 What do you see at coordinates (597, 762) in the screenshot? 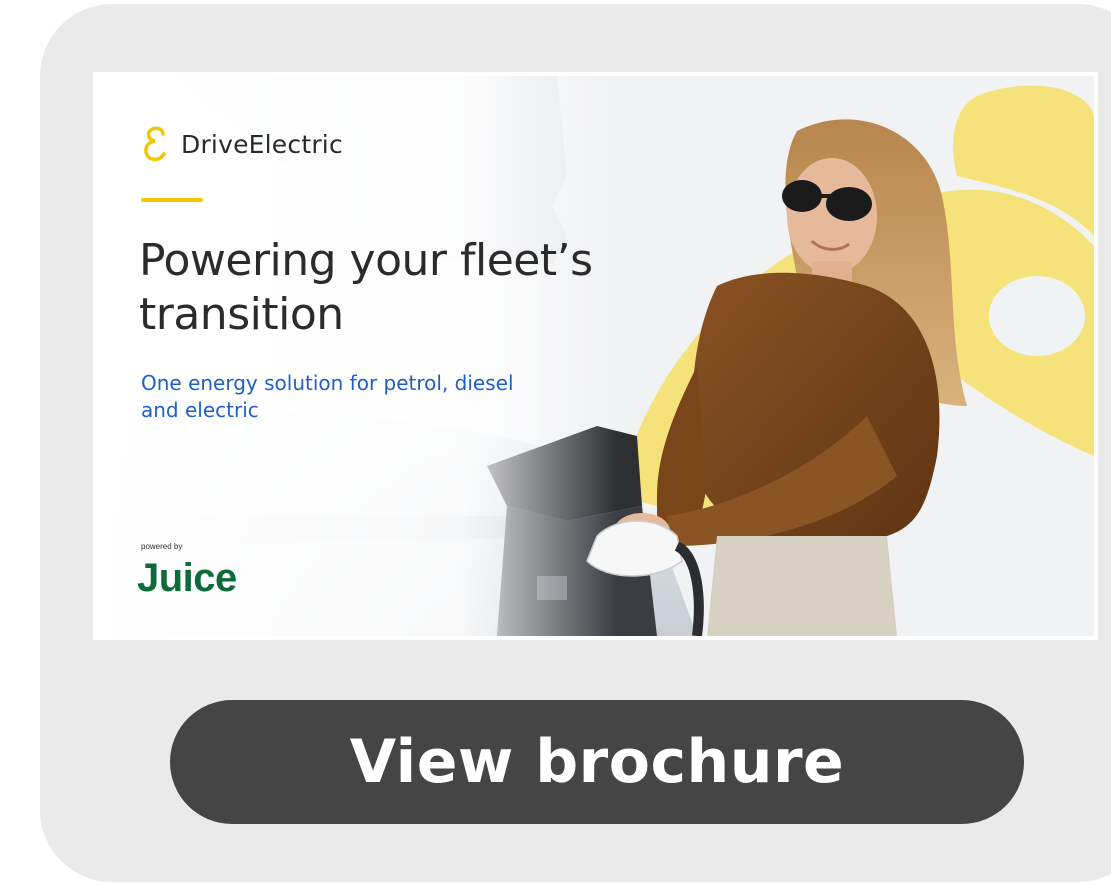
I see `view-brochure-button: View brochure` at bounding box center [597, 762].